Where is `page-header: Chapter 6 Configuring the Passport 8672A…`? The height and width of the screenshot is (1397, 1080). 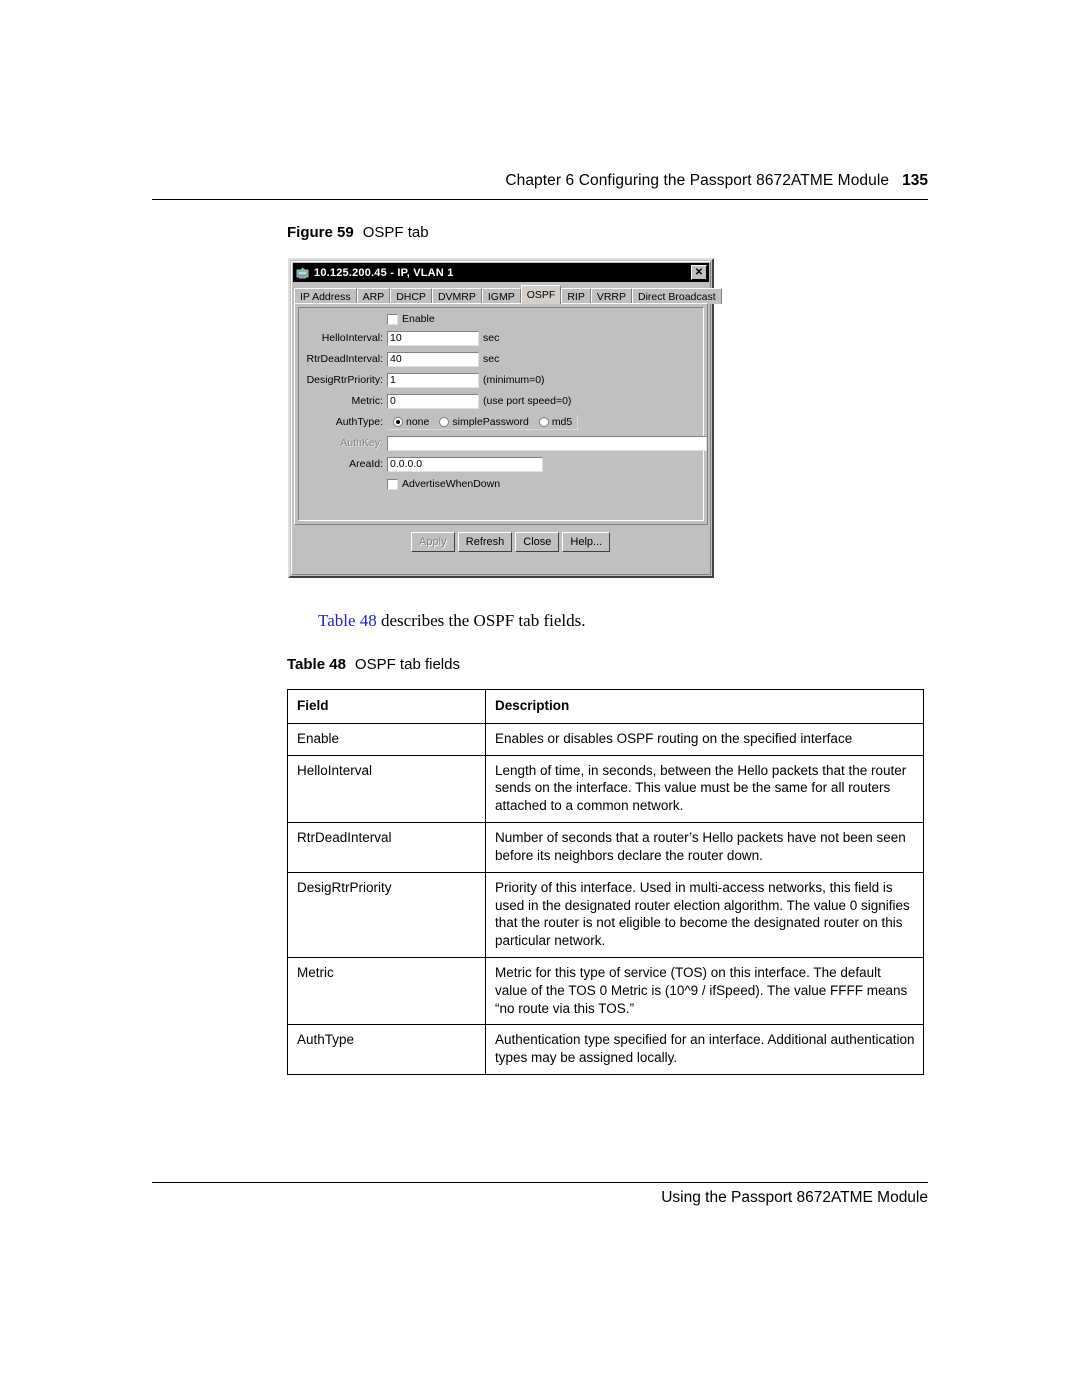 page-header: Chapter 6 Configuring the Passport 8672A… is located at coordinates (540, 181).